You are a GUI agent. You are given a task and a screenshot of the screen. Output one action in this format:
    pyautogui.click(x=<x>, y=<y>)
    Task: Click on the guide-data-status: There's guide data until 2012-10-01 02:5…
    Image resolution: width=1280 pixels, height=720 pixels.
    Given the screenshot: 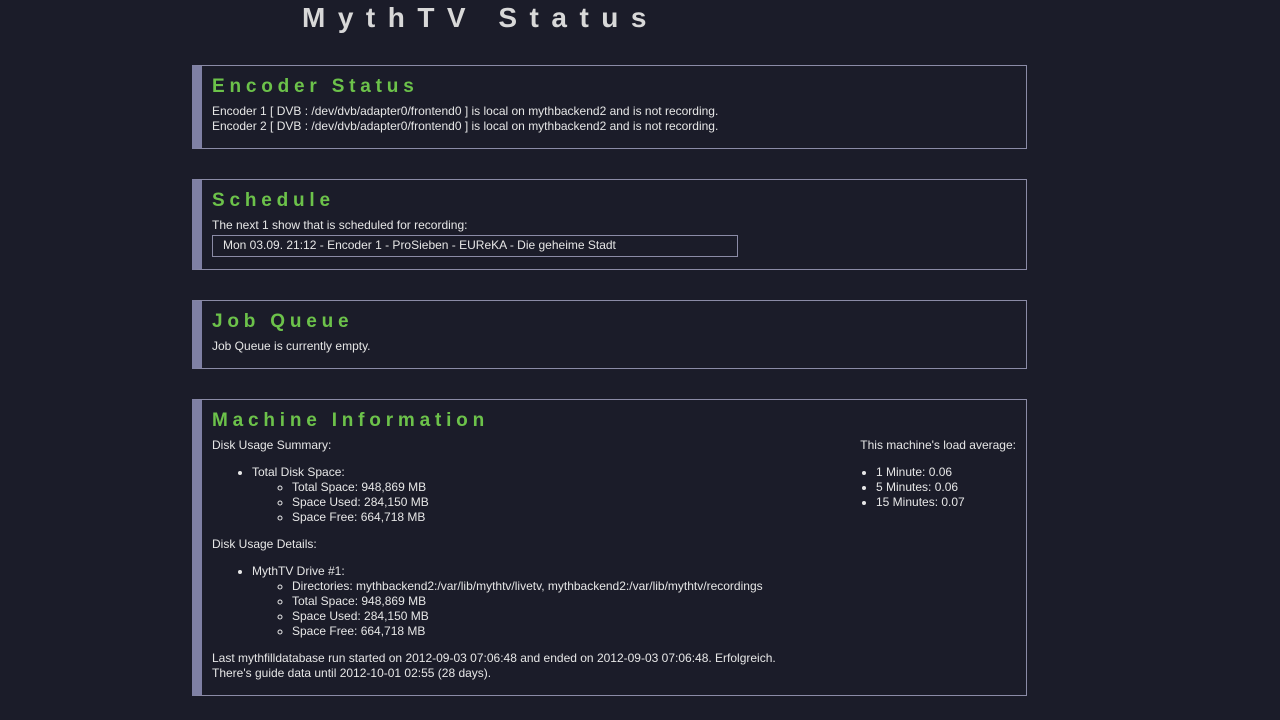 What is the action you would take?
    pyautogui.click(x=352, y=673)
    